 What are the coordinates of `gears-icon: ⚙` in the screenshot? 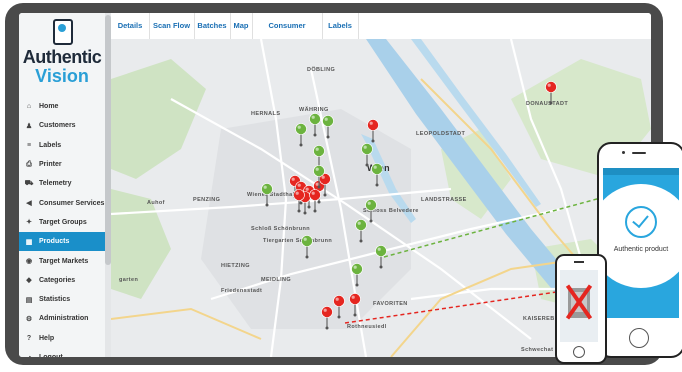 It's located at (29, 319).